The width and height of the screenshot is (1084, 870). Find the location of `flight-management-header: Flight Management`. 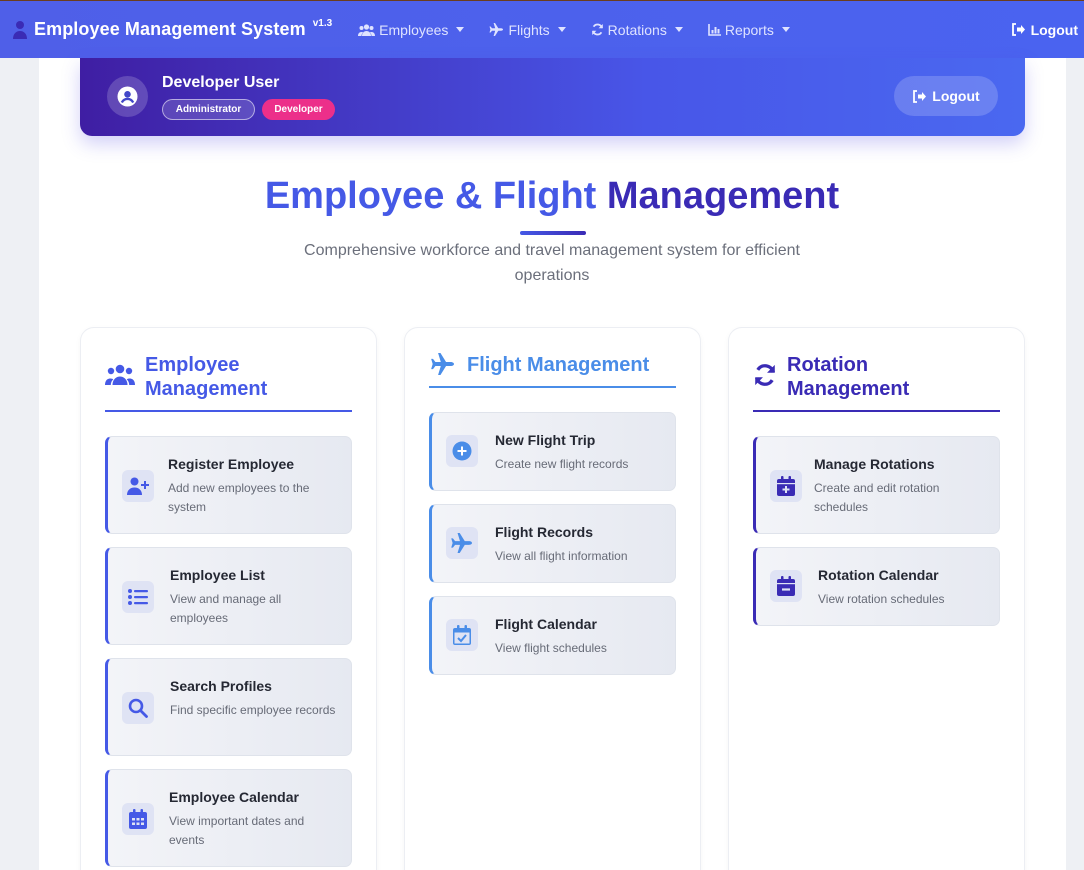

flight-management-header: Flight Management is located at coordinates (552, 370).